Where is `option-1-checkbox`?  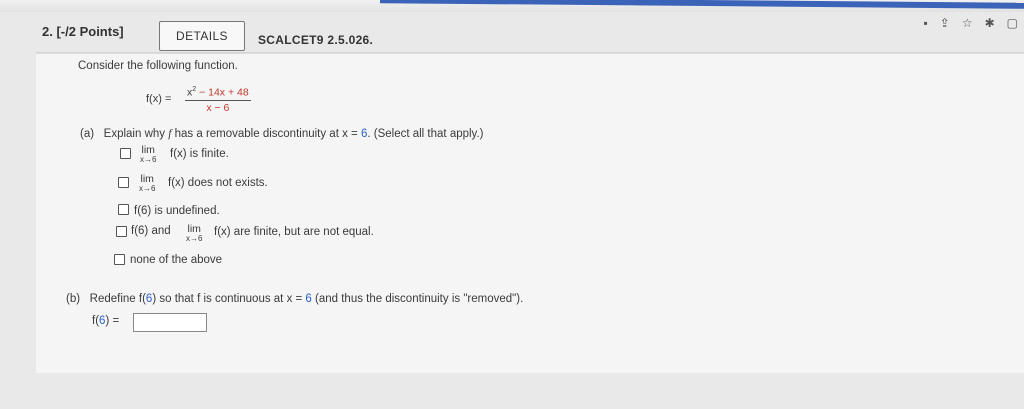
option-1-checkbox is located at coordinates (125, 153).